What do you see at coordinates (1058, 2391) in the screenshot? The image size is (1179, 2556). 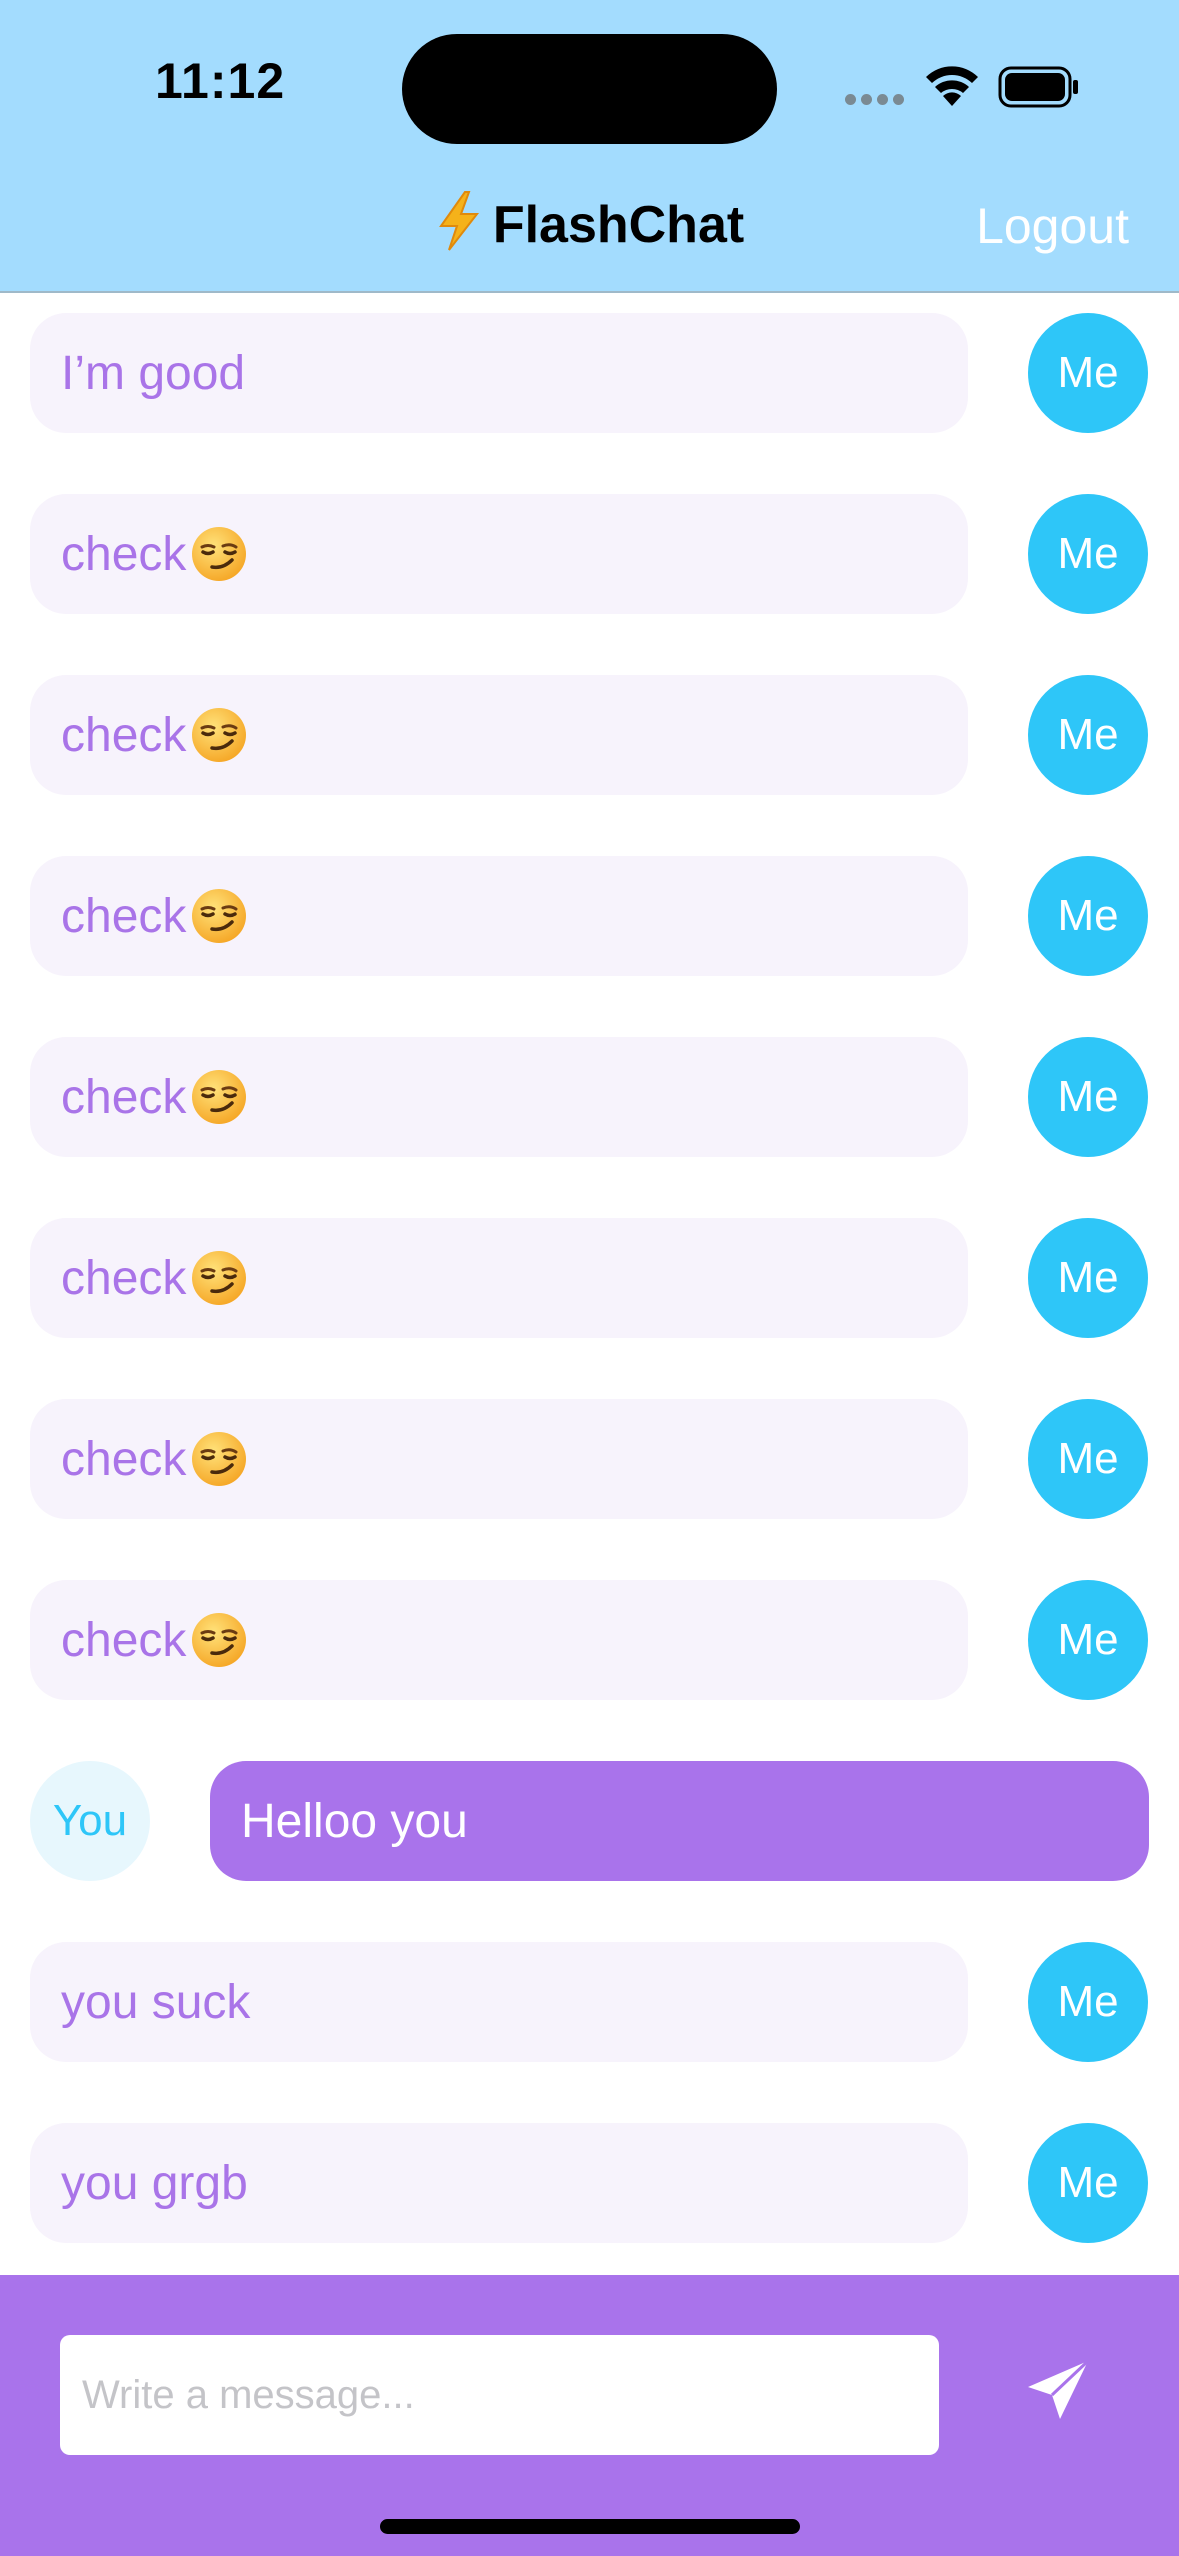 I see `paper-plane-icon` at bounding box center [1058, 2391].